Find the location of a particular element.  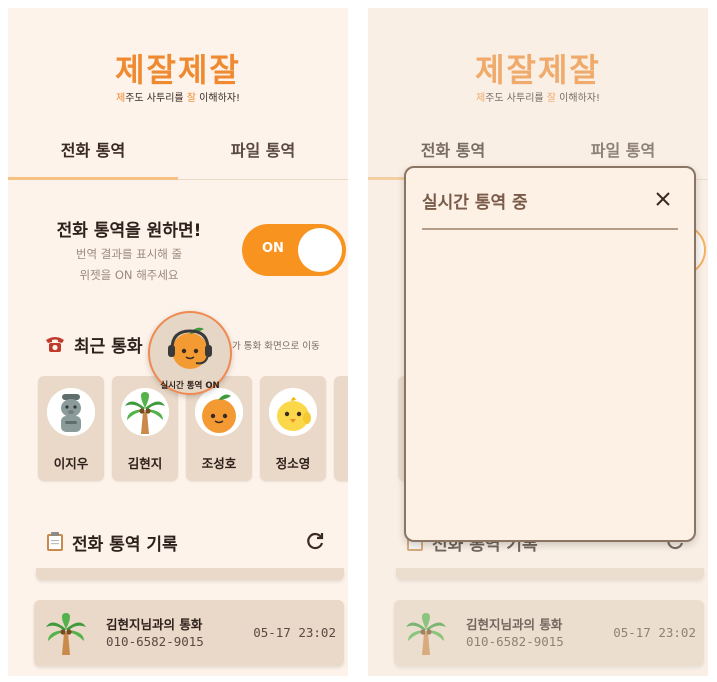

recent-calls-hint: 가 통화 화면으로 이동 is located at coordinates (276, 346).